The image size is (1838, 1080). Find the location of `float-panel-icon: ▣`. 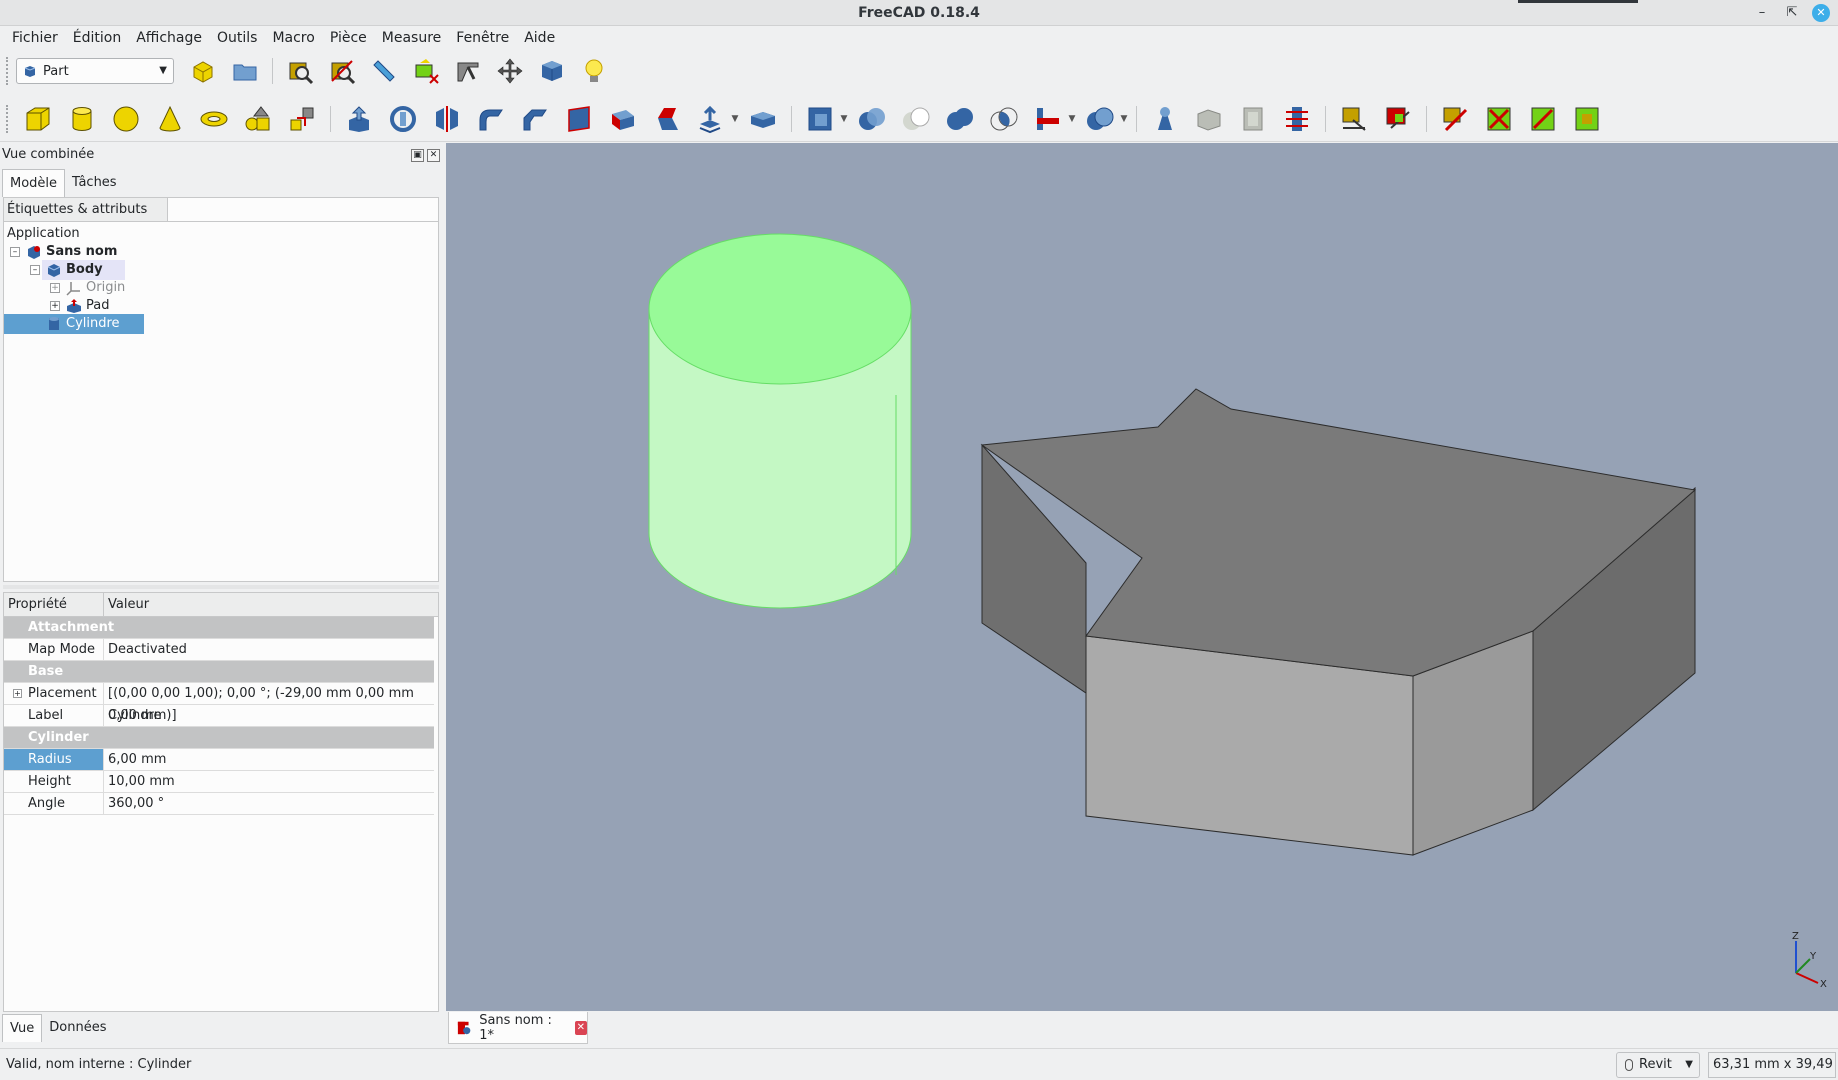

float-panel-icon: ▣ is located at coordinates (417, 155).